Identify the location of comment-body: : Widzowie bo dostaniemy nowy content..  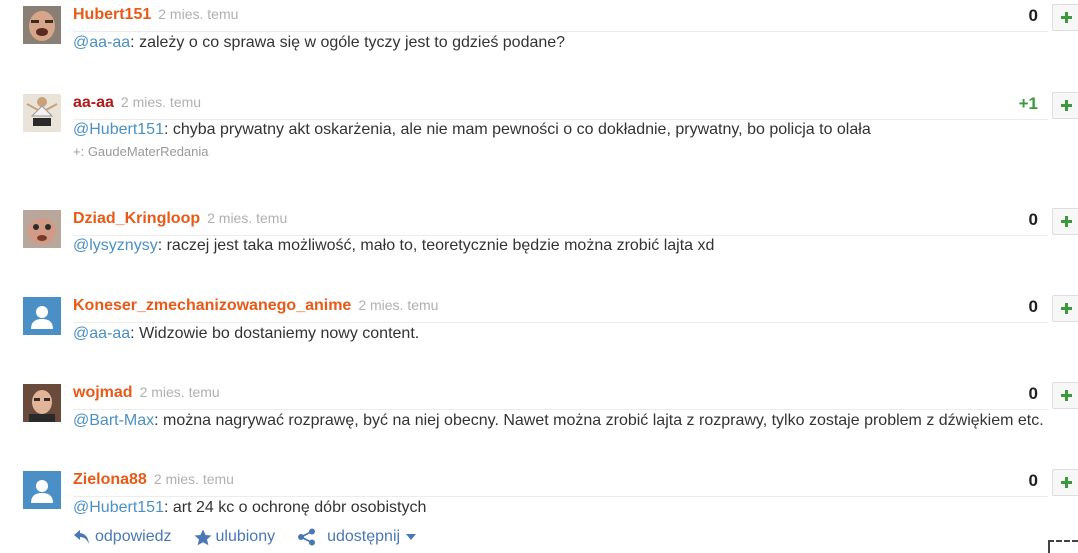
(275, 333).